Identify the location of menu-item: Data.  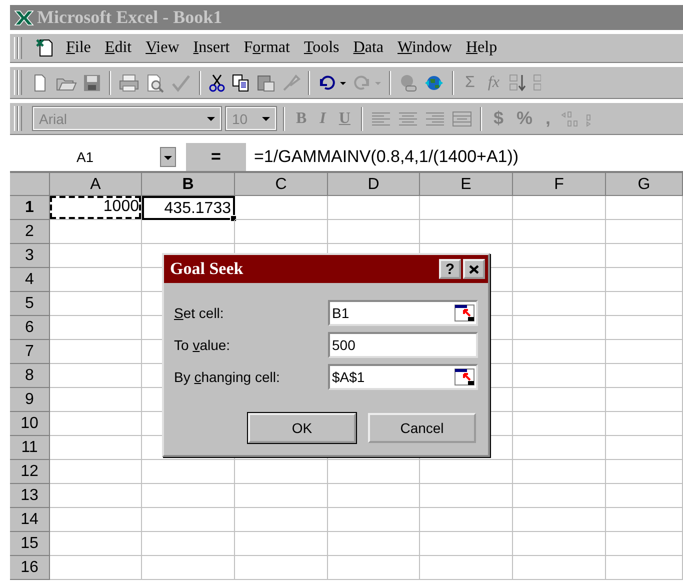
(368, 48).